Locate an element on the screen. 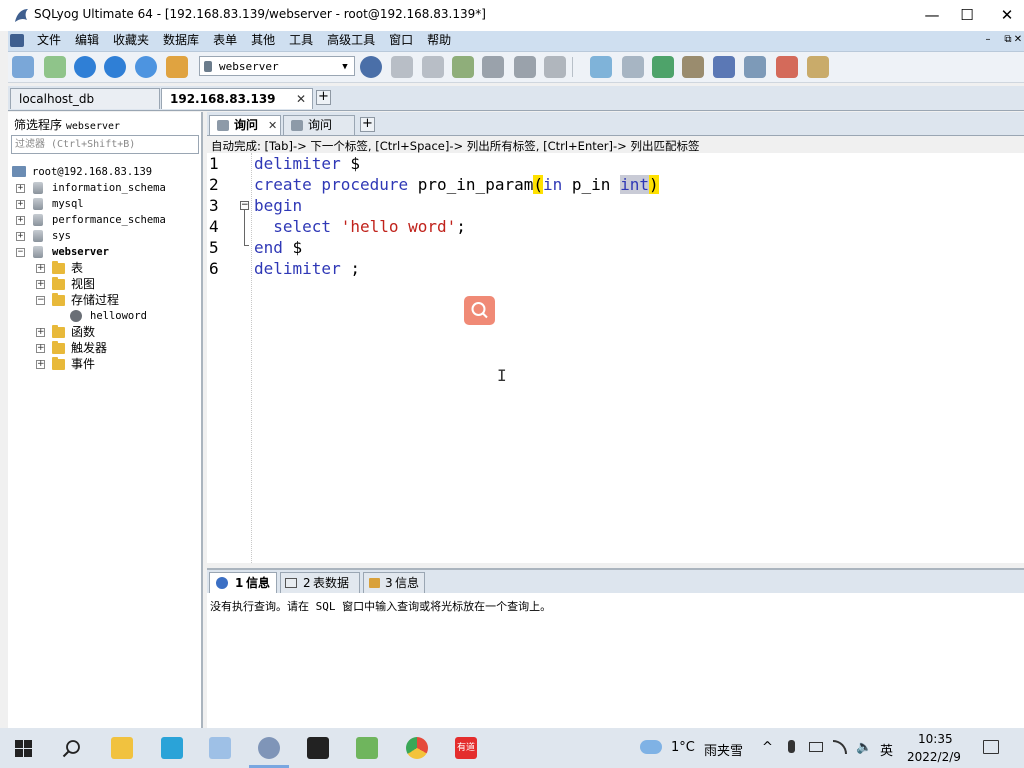  add-query-tab-icon: + is located at coordinates (367, 124).